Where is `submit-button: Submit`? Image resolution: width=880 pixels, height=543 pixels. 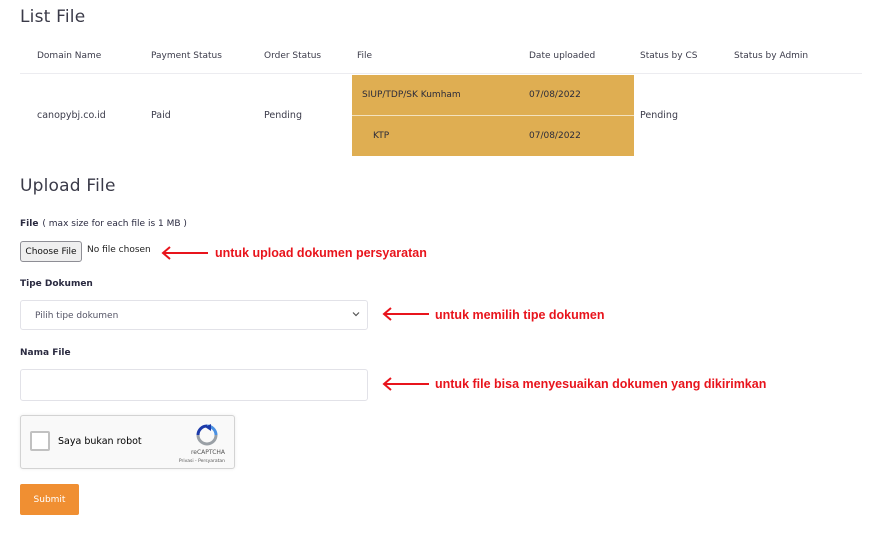
submit-button: Submit is located at coordinates (49, 499).